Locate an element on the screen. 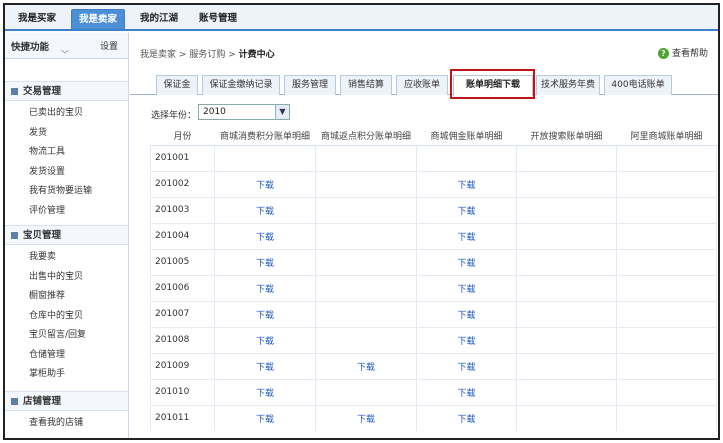 Image resolution: width=723 pixels, height=443 pixels. sidebar-item-view-shop: 查看我的店铺 is located at coordinates (66, 424).